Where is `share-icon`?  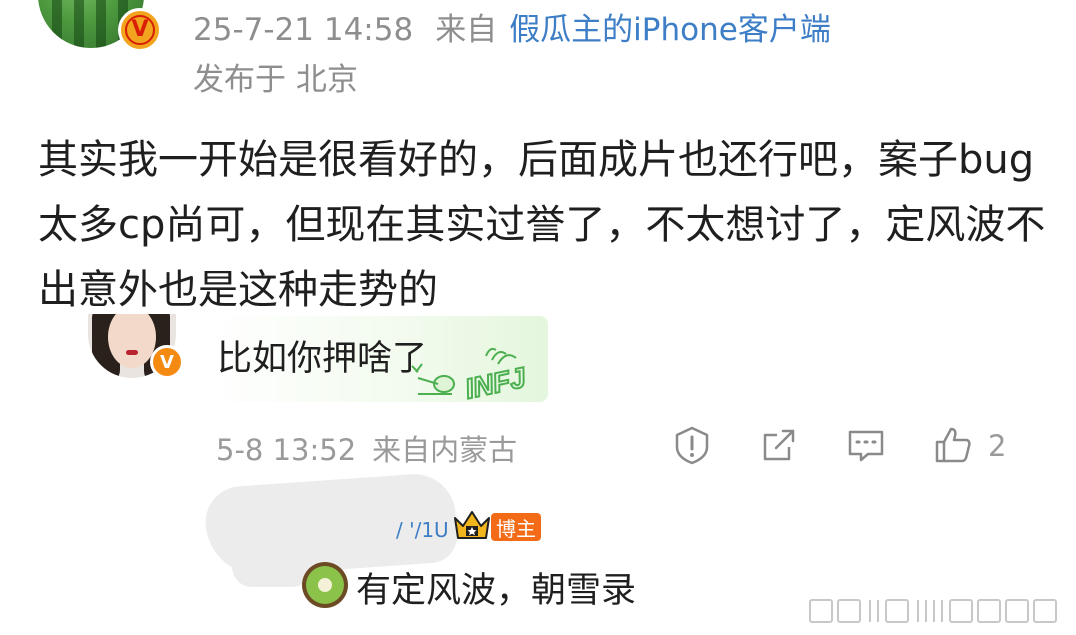
share-icon is located at coordinates (779, 445).